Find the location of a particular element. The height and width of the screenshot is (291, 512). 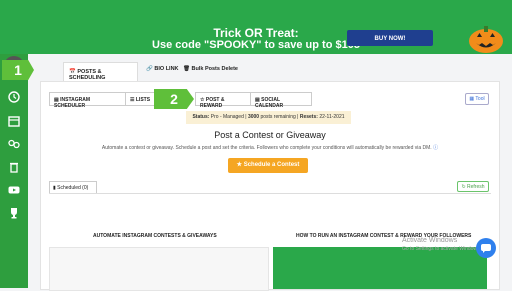

info-icon: ⓘ is located at coordinates (435, 148).